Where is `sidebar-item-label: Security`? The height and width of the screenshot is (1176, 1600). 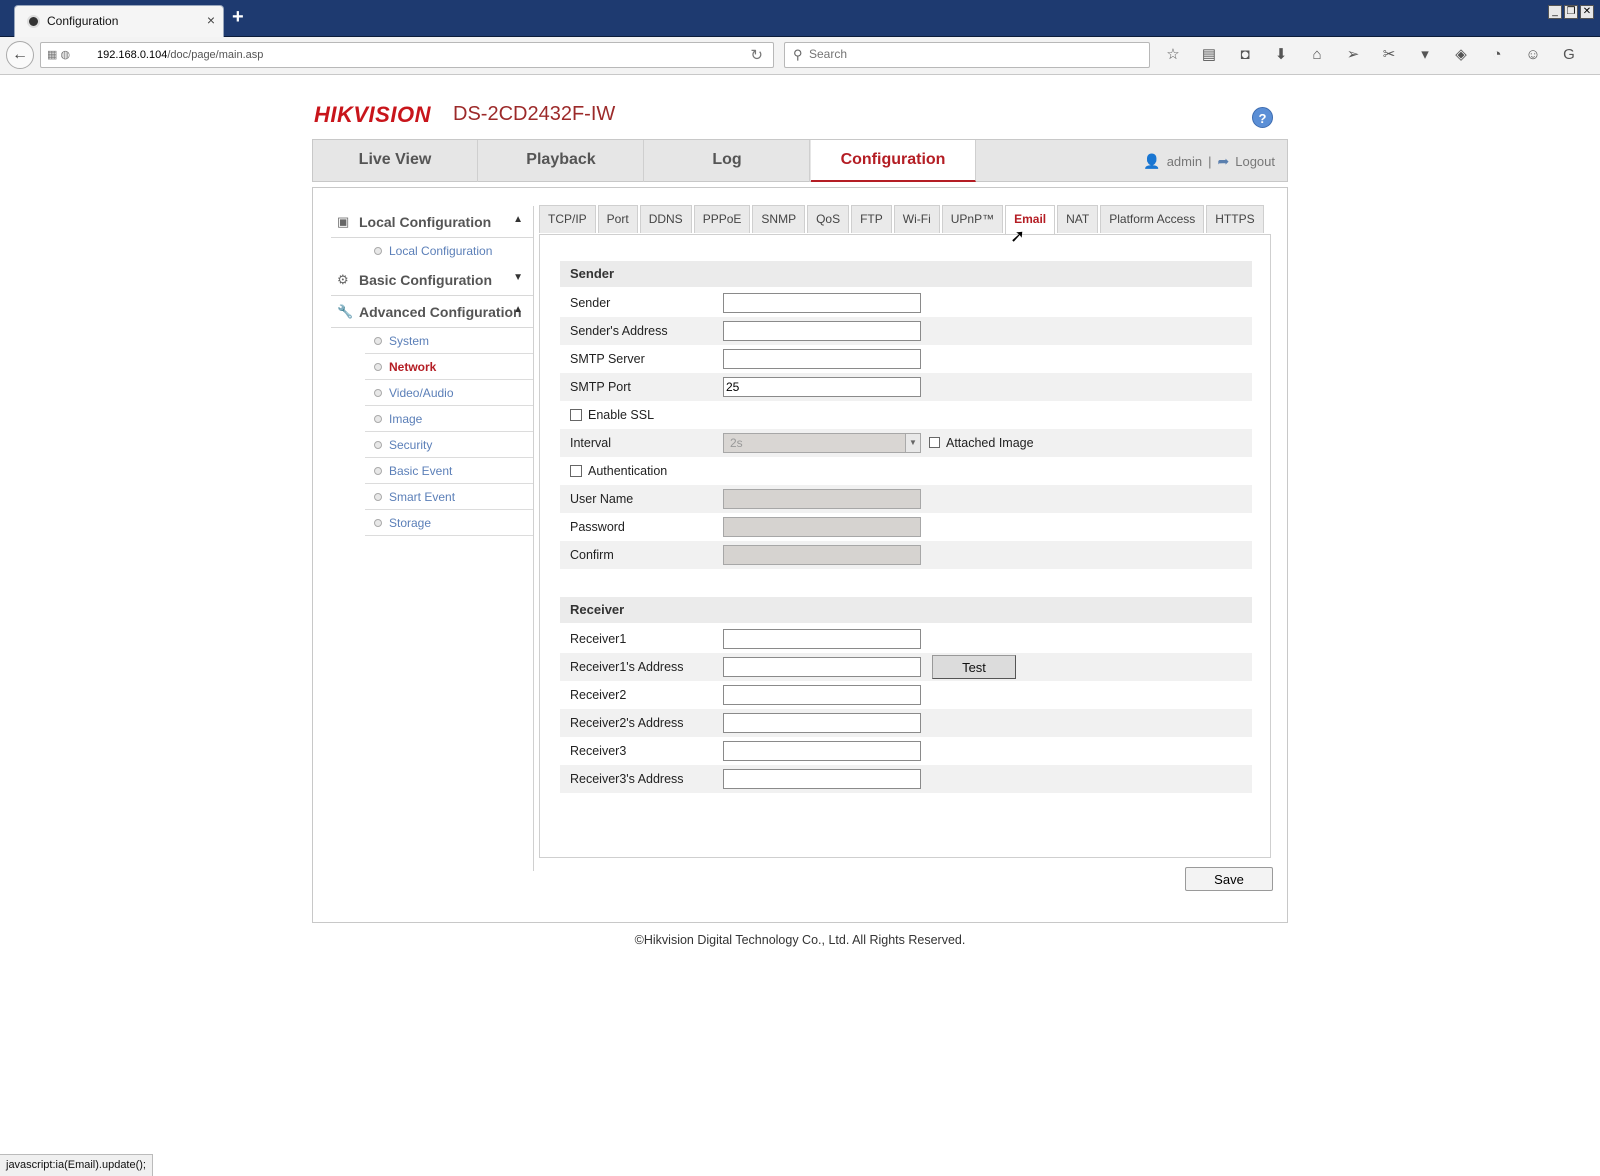
sidebar-item-label: Security is located at coordinates (411, 444).